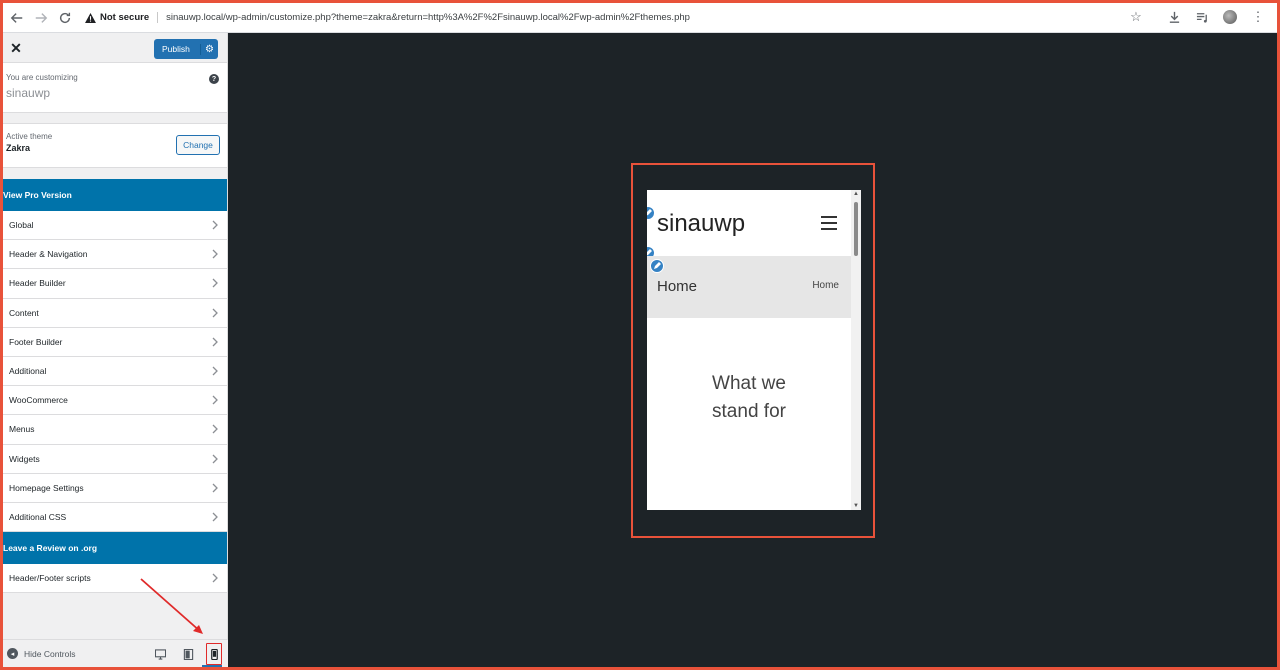 This screenshot has height=670, width=1280. I want to click on media-control-icon, so click(1202, 17).